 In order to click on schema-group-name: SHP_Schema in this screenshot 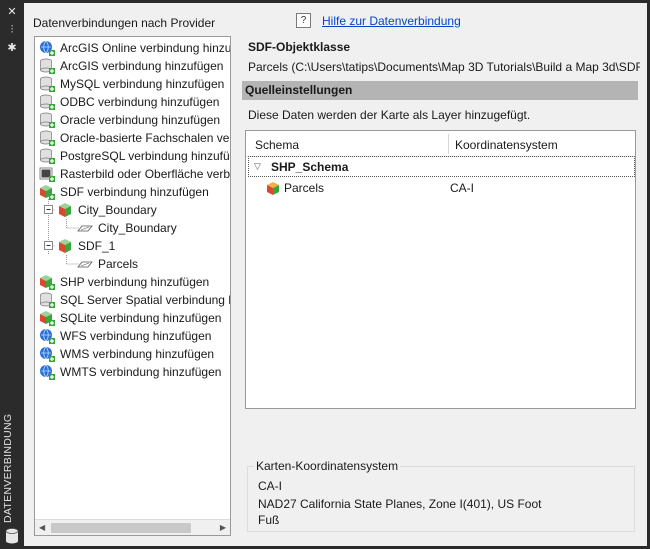, I will do `click(310, 167)`.